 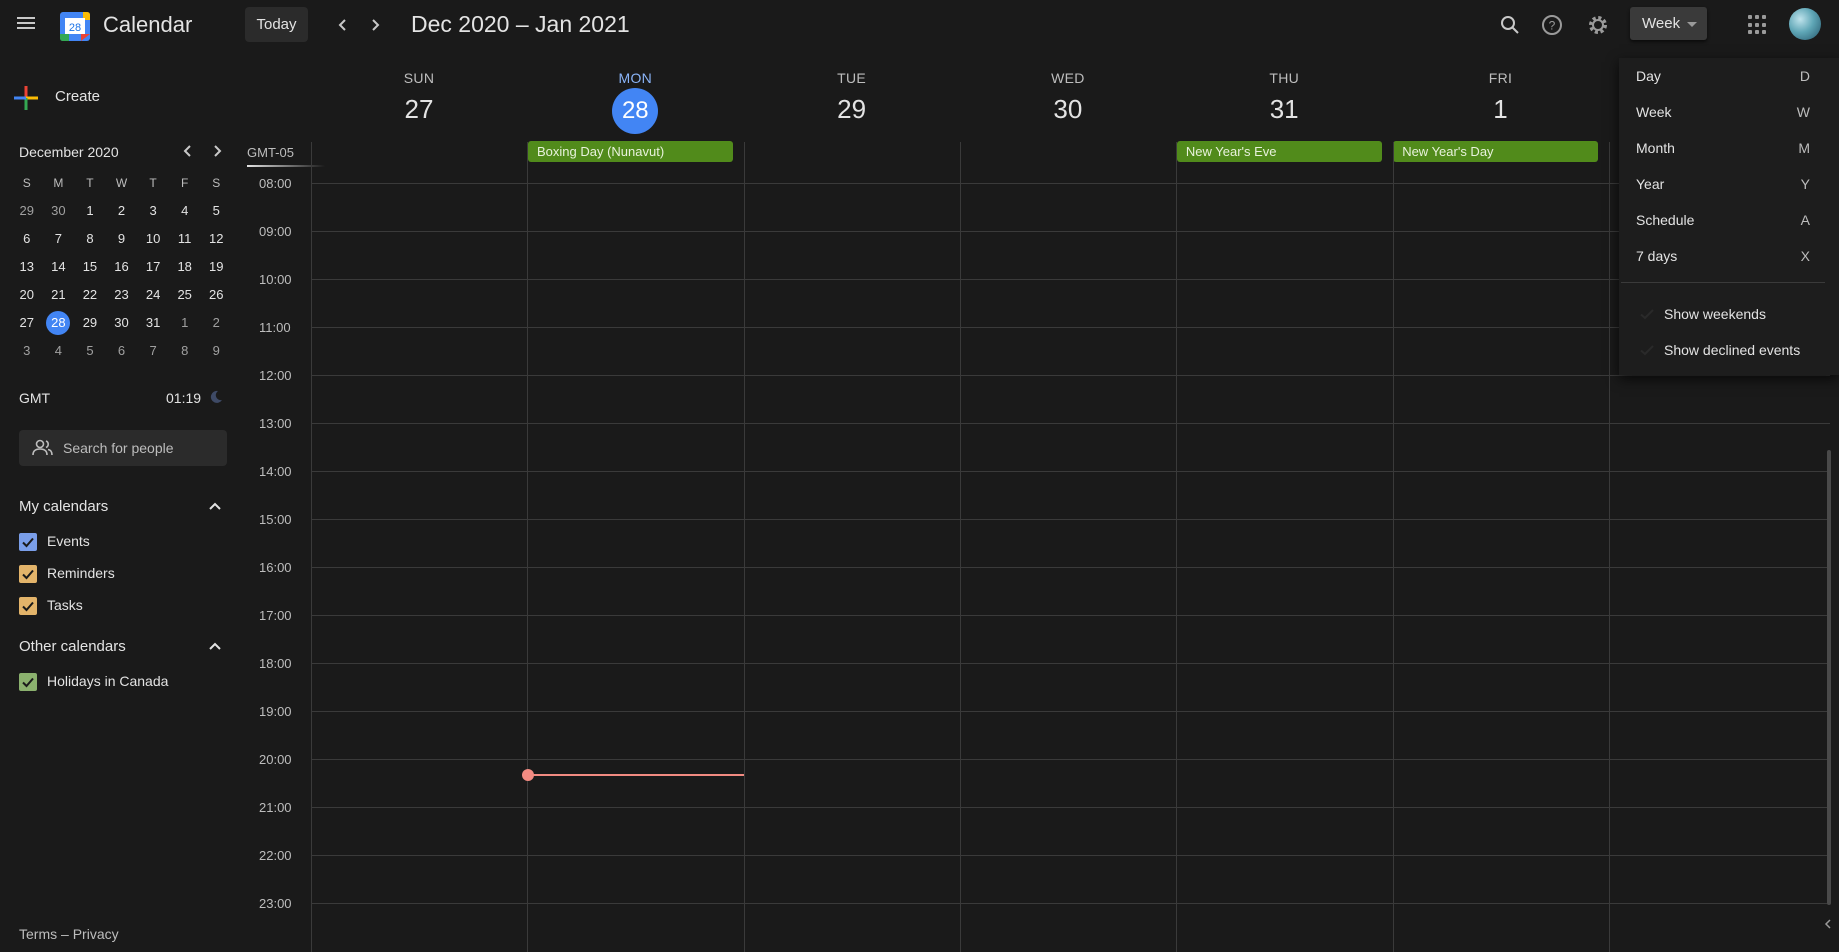 I want to click on mini-calendar-day-number: 2, so click(x=121, y=210).